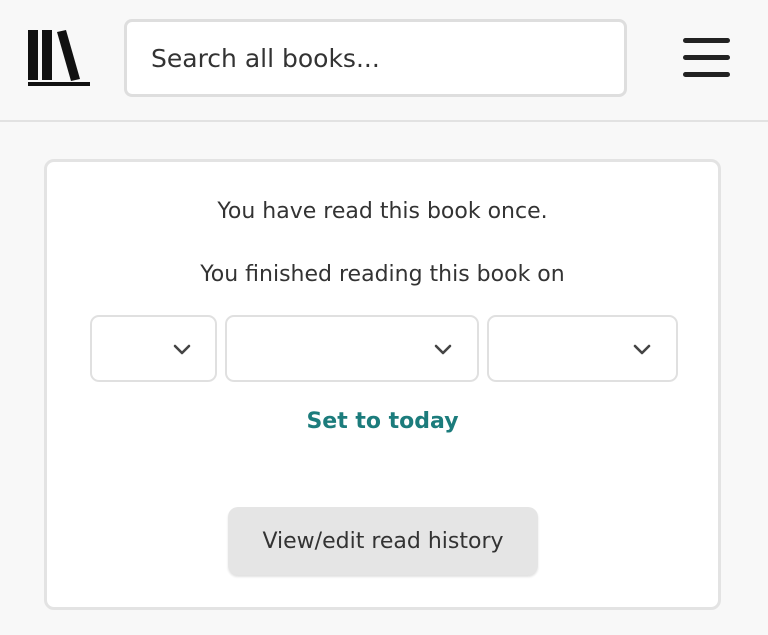  Describe the element at coordinates (582, 348) in the screenshot. I see `year-select` at that location.